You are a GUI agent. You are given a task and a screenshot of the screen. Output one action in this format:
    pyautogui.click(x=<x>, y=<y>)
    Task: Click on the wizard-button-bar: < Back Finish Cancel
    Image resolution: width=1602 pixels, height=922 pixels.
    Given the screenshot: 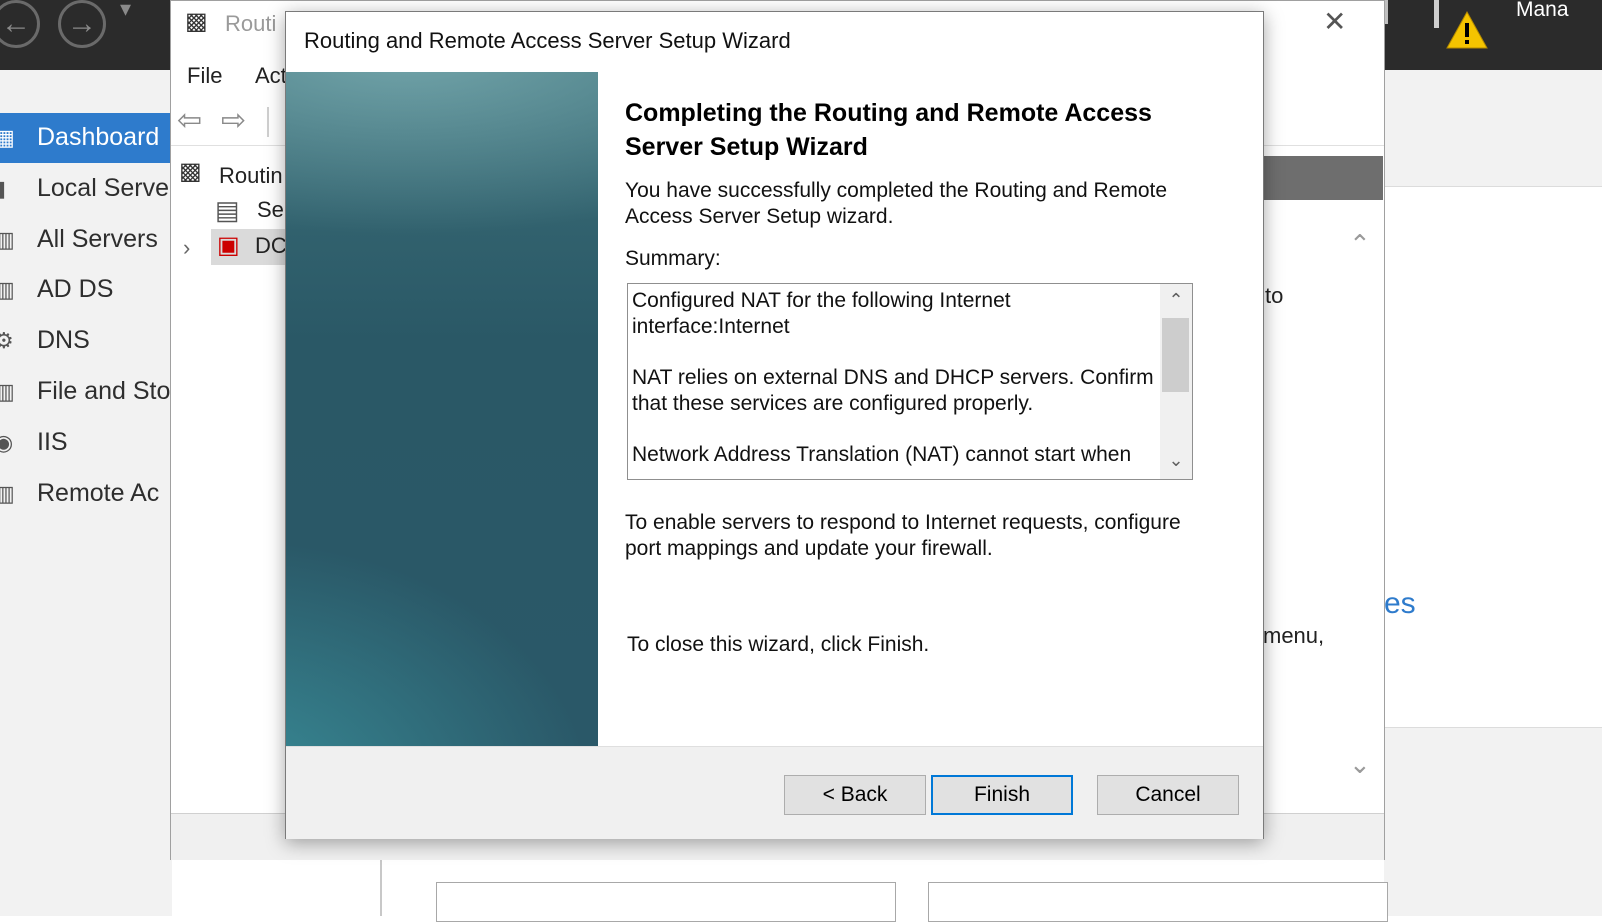 What is the action you would take?
    pyautogui.click(x=774, y=792)
    